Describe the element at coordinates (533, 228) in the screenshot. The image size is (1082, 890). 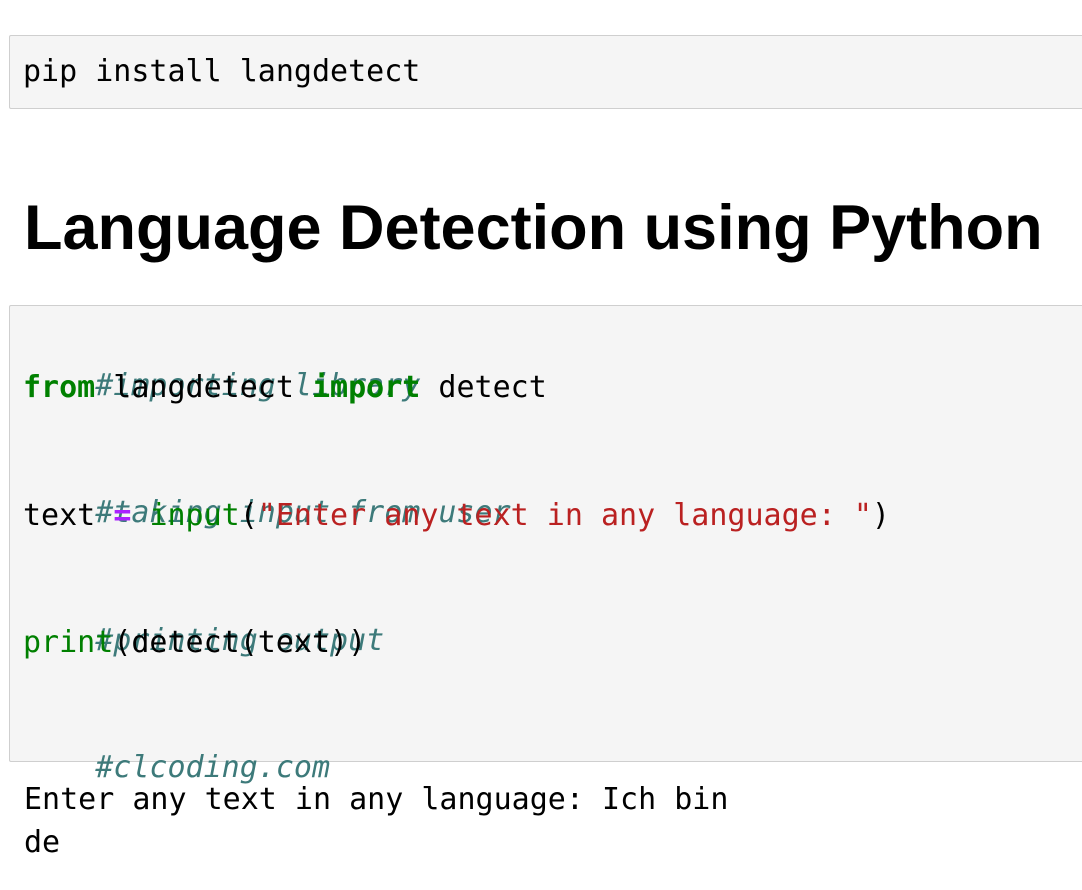
I see `section-heading: Language Detection using Python` at that location.